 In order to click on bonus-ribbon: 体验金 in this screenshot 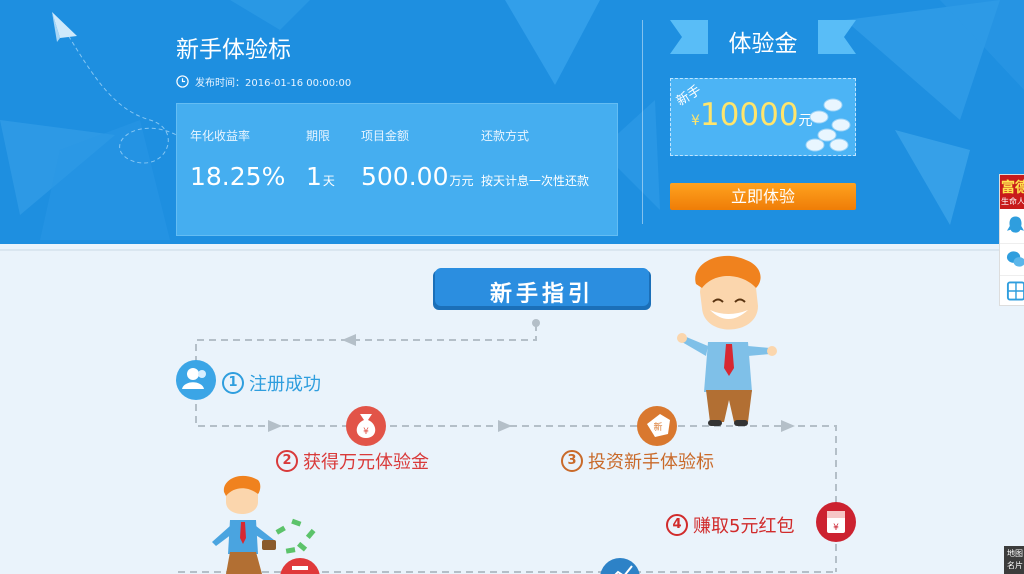, I will do `click(763, 38)`.